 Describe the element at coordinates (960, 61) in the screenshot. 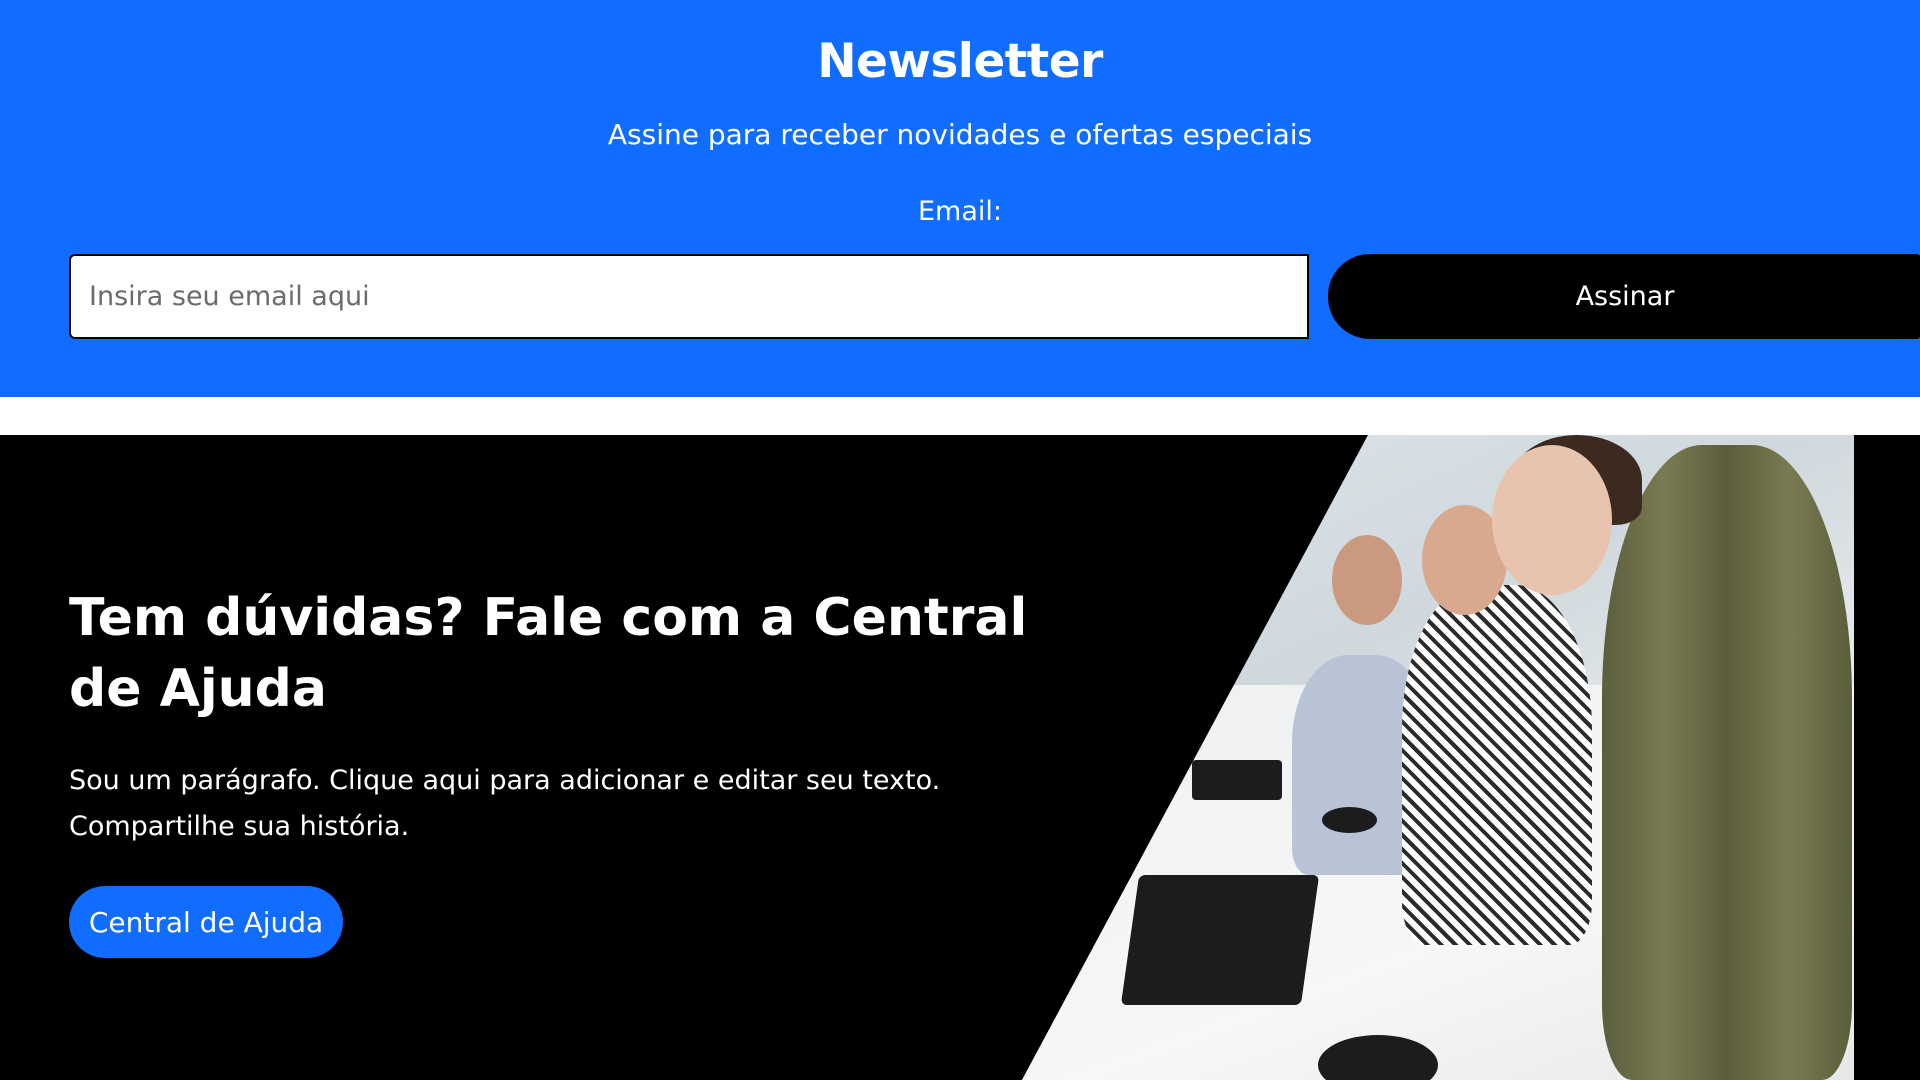

I see `newsletter-title: Newsletter` at that location.